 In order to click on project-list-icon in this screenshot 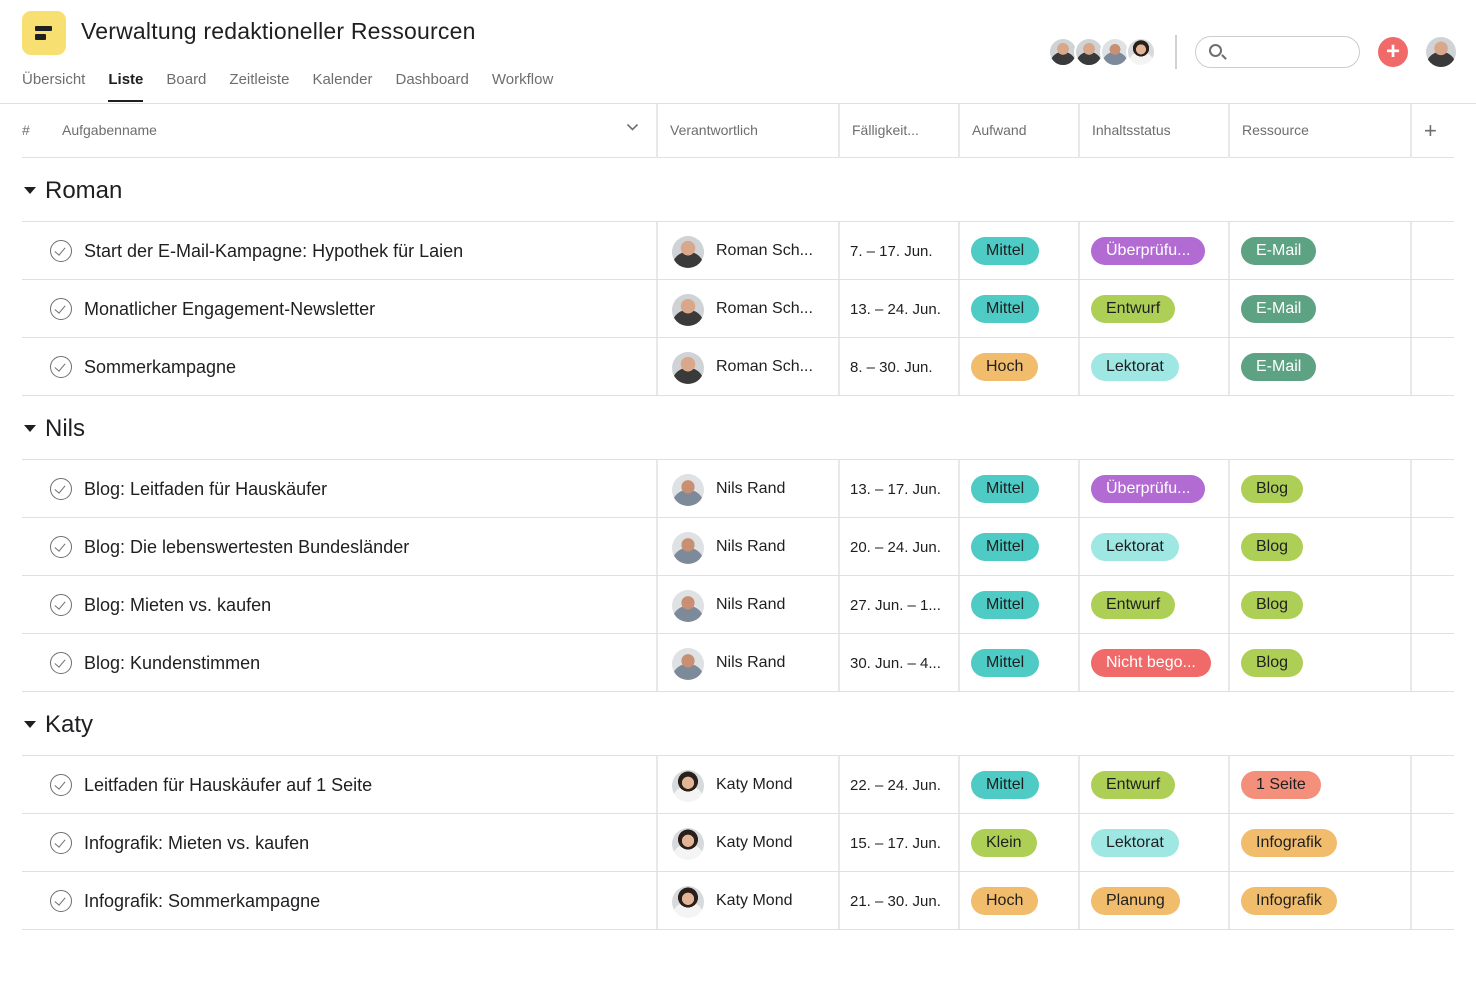, I will do `click(44, 33)`.